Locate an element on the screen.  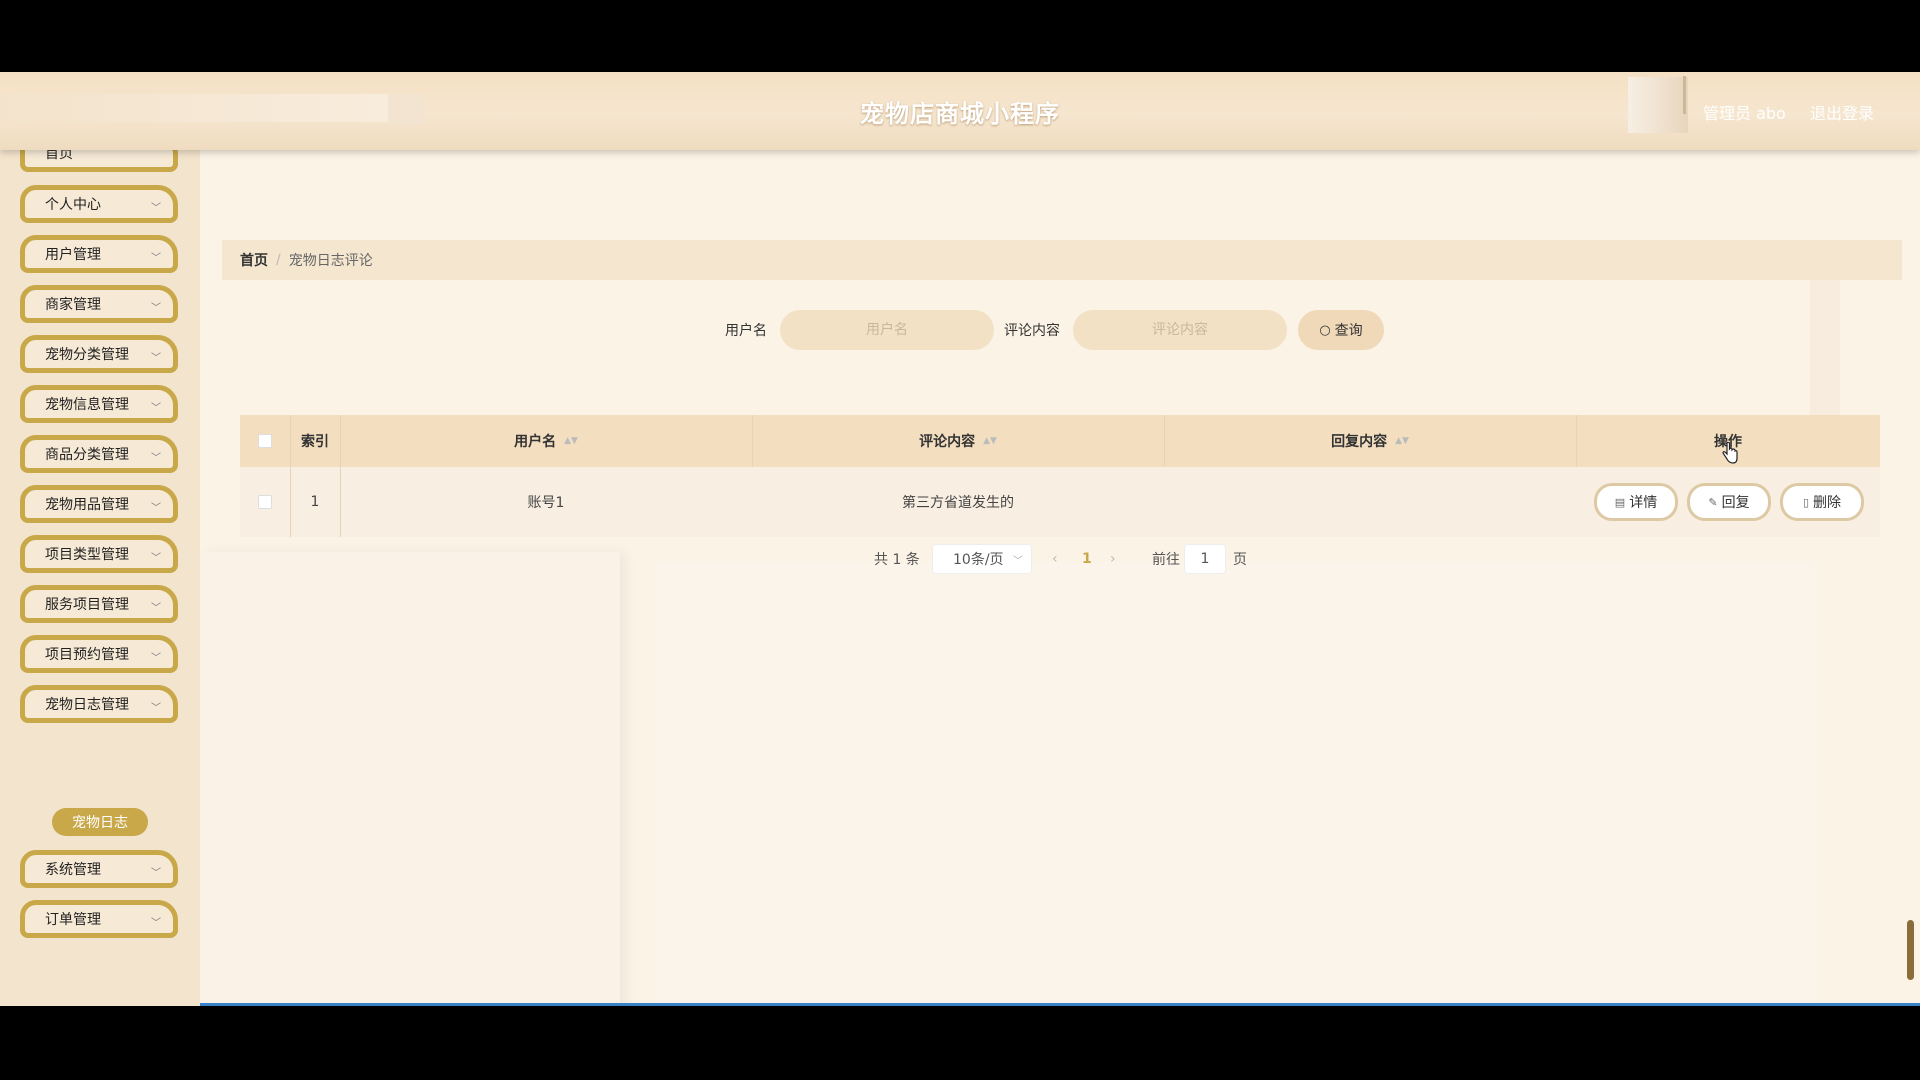
sidebar-item-personal-center: 个人中心 ﹀ is located at coordinates (99, 204).